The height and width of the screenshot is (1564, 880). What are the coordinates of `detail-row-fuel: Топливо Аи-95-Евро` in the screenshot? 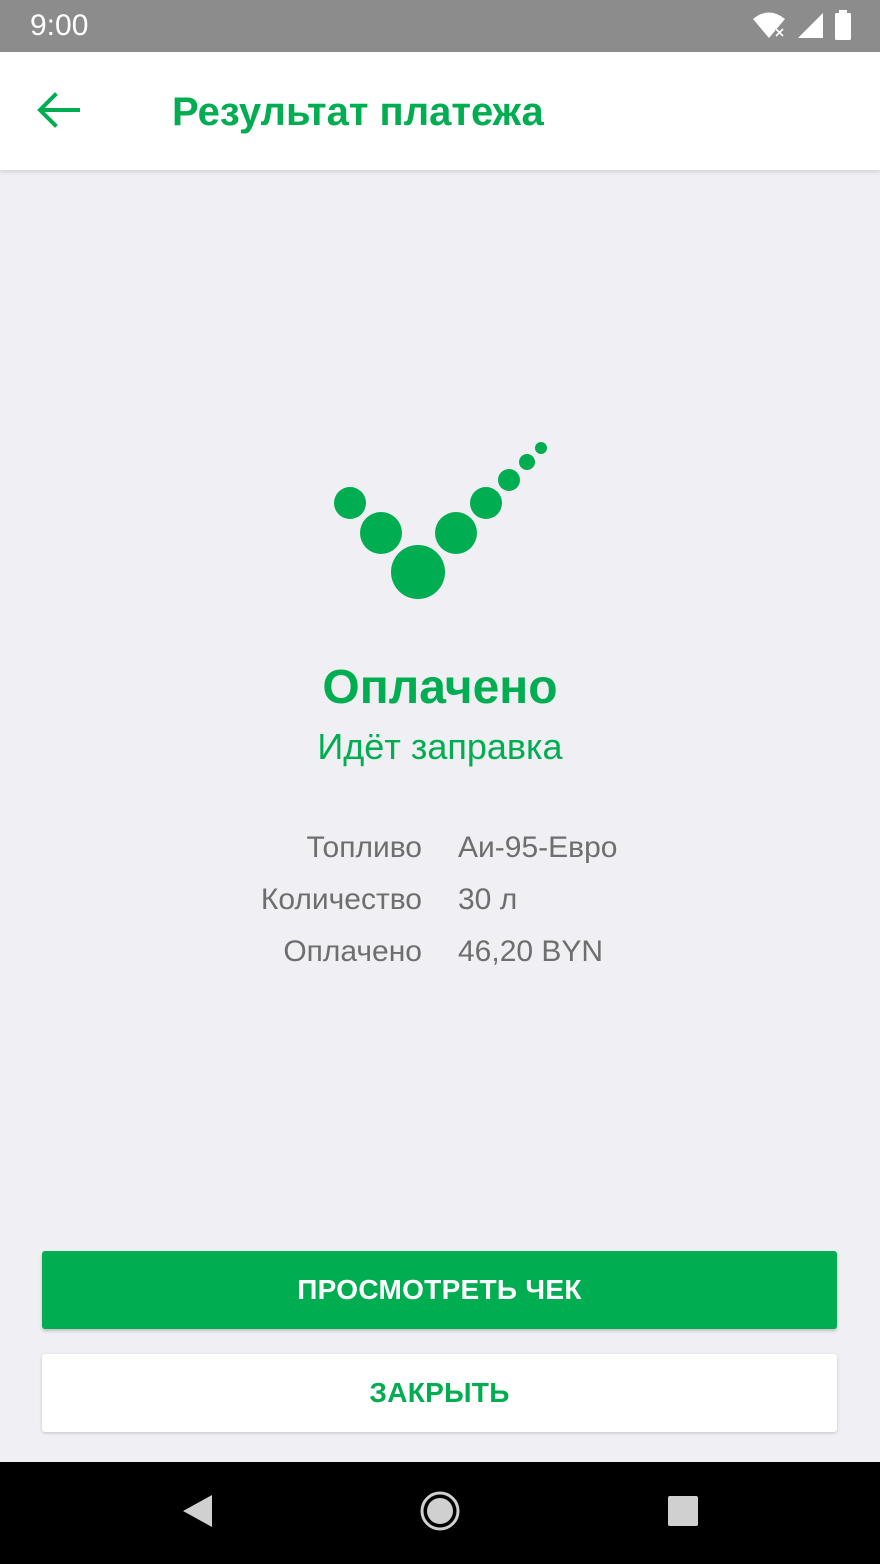 It's located at (440, 848).